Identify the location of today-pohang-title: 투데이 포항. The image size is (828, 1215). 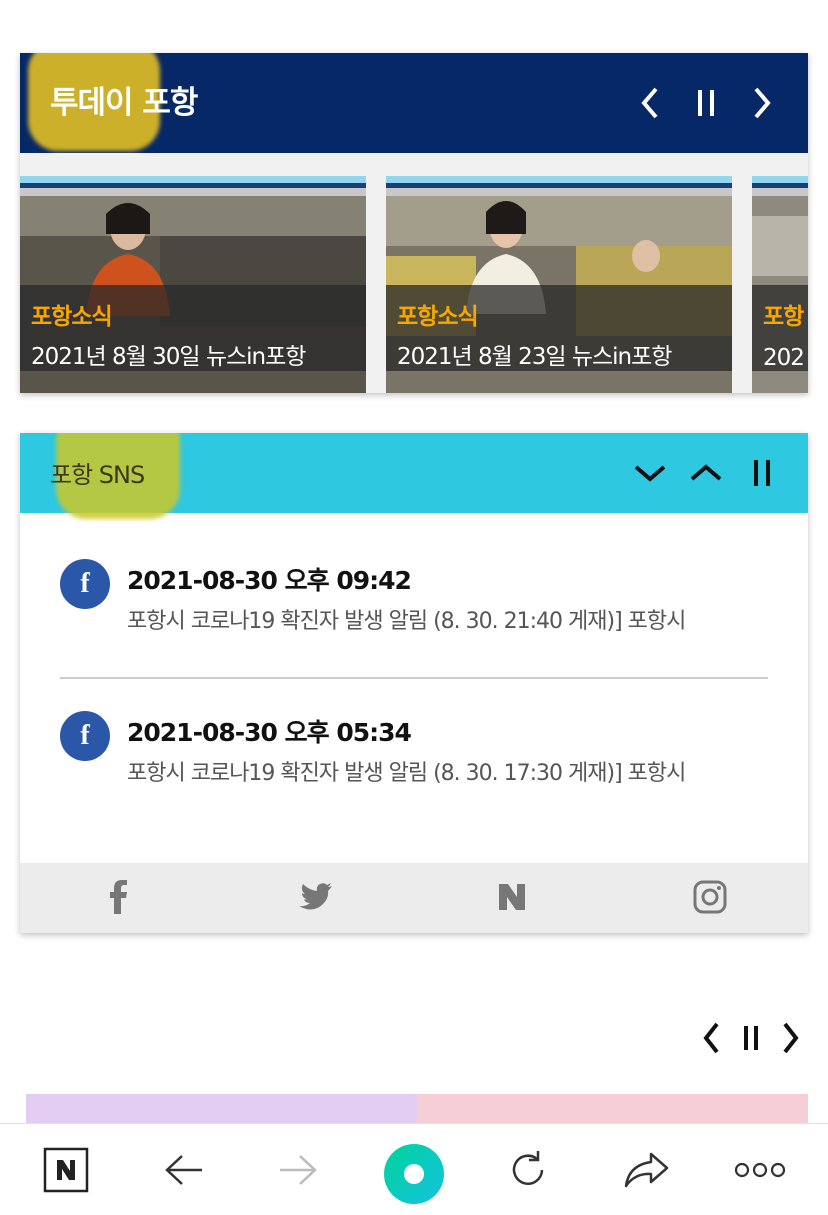
(124, 103).